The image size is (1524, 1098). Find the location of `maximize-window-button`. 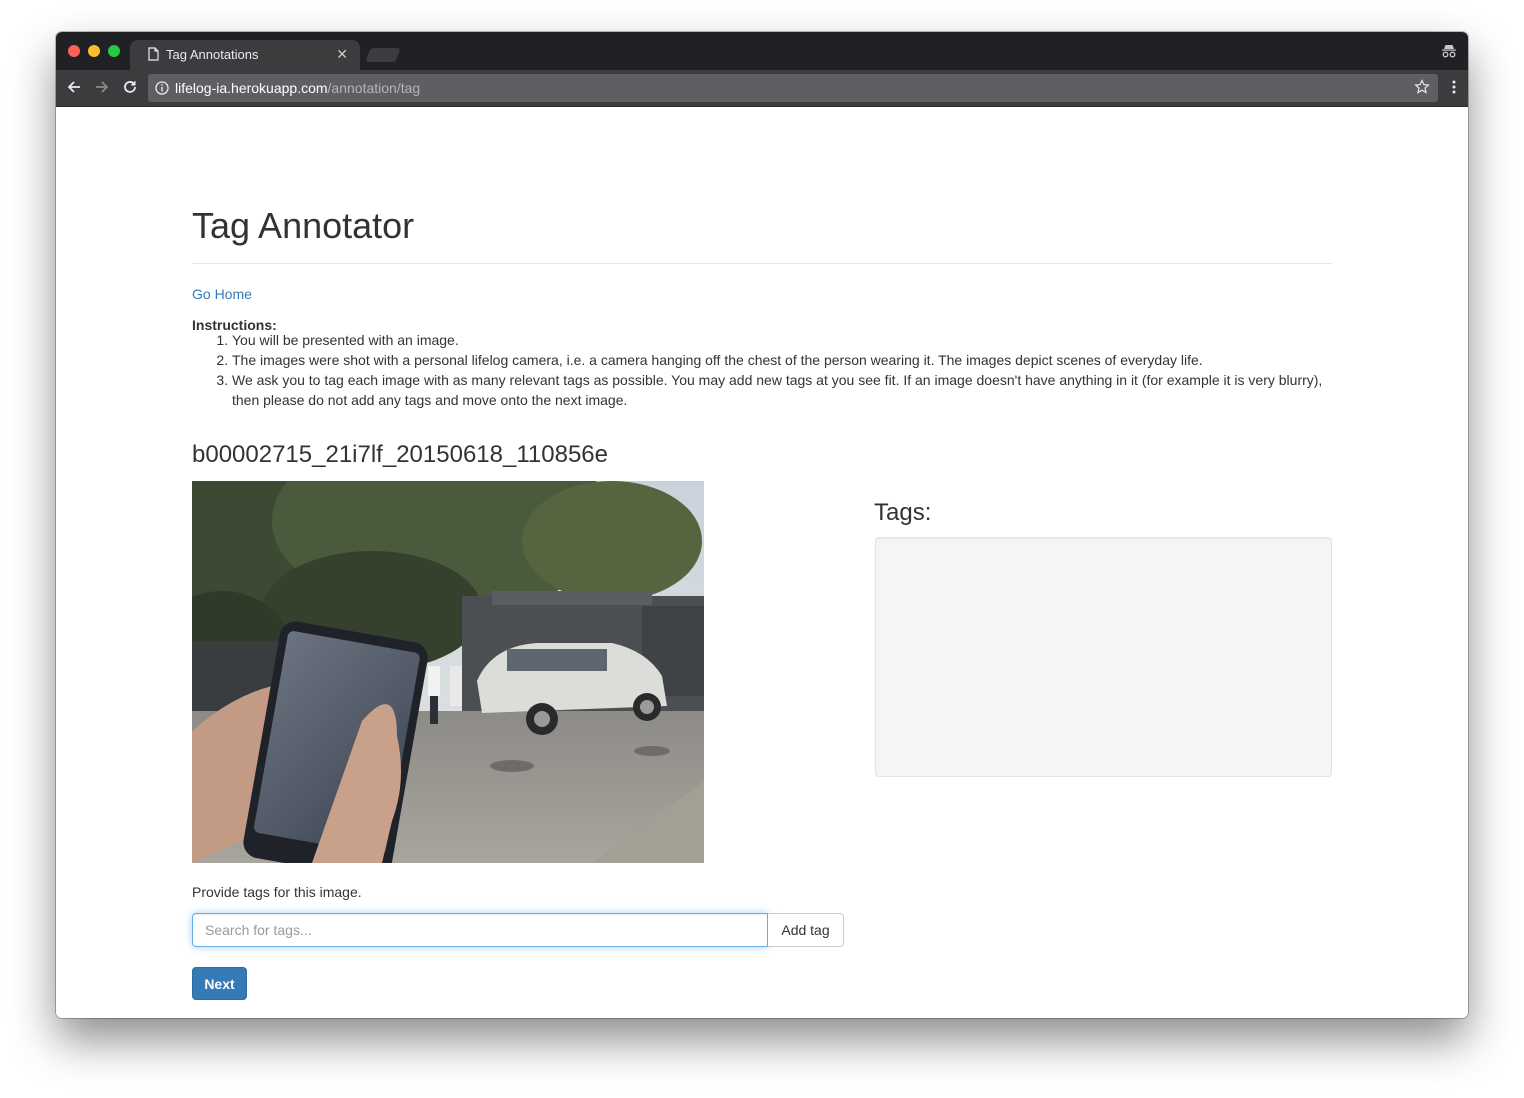

maximize-window-button is located at coordinates (114, 51).